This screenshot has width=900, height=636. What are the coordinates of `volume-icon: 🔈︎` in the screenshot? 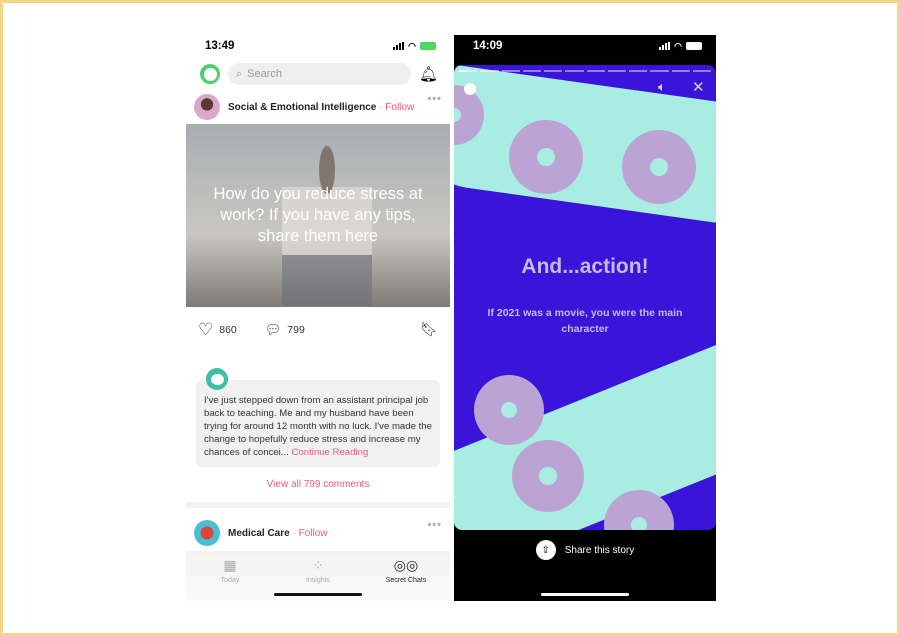 It's located at (662, 87).